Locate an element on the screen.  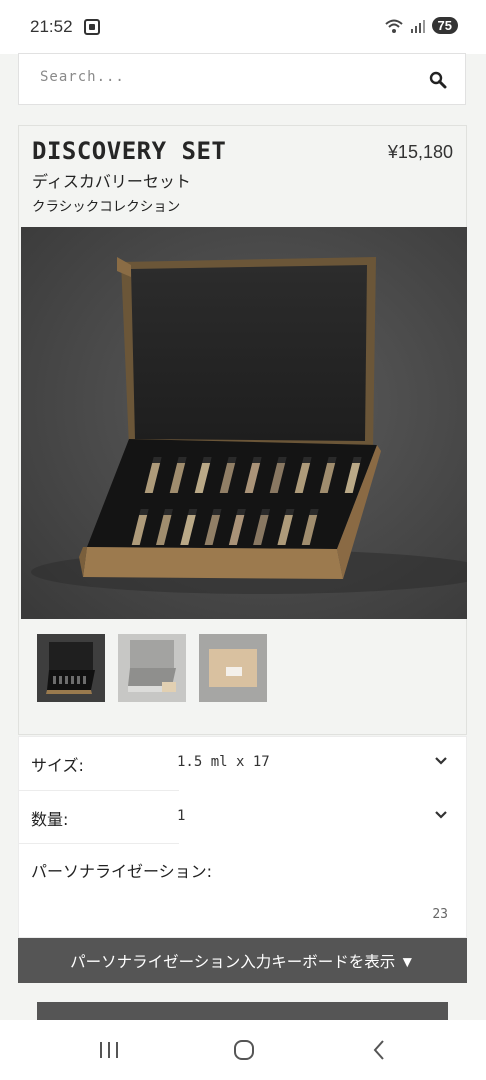
product-title: DISCOVERY SET is located at coordinates (129, 151).